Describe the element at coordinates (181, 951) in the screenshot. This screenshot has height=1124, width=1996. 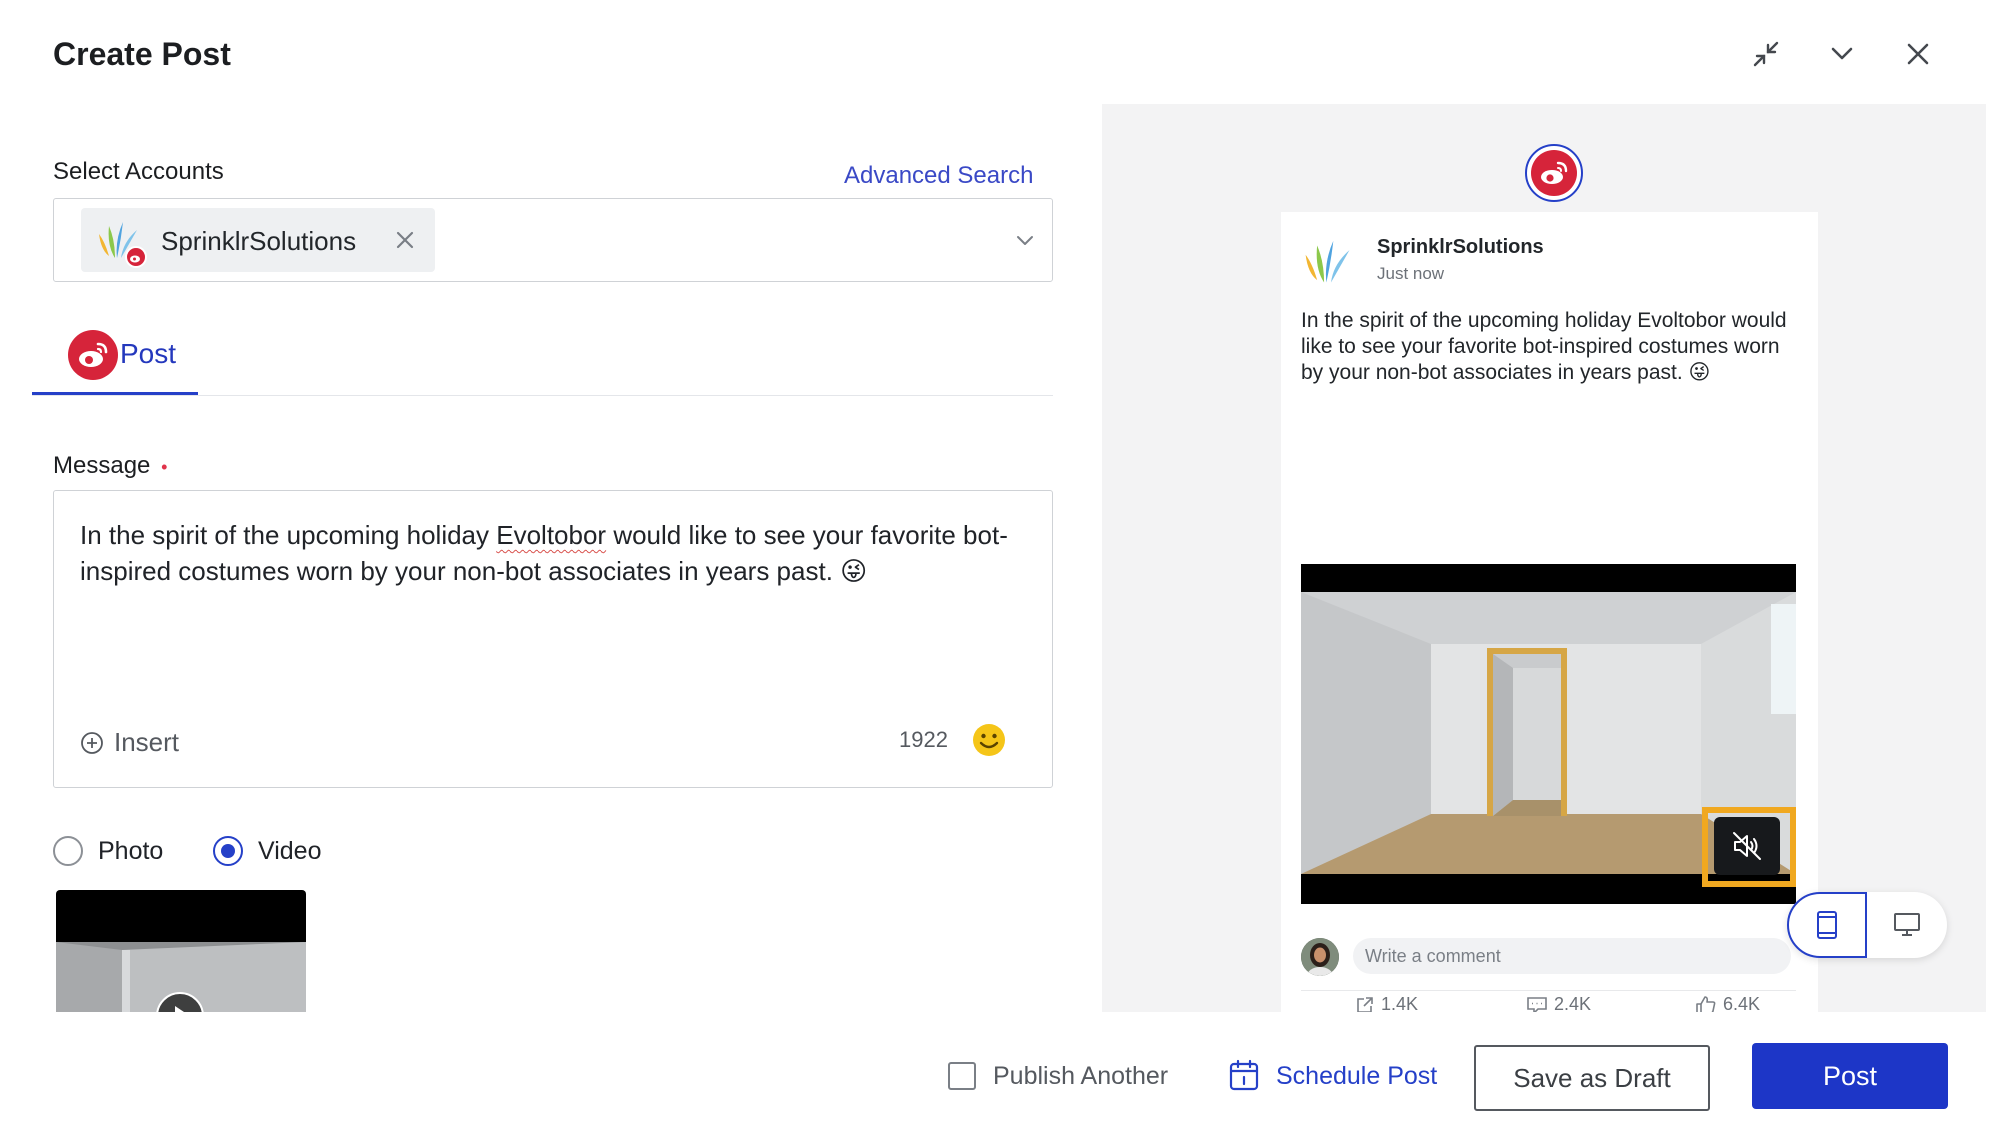
I see `video-thumbnail` at that location.